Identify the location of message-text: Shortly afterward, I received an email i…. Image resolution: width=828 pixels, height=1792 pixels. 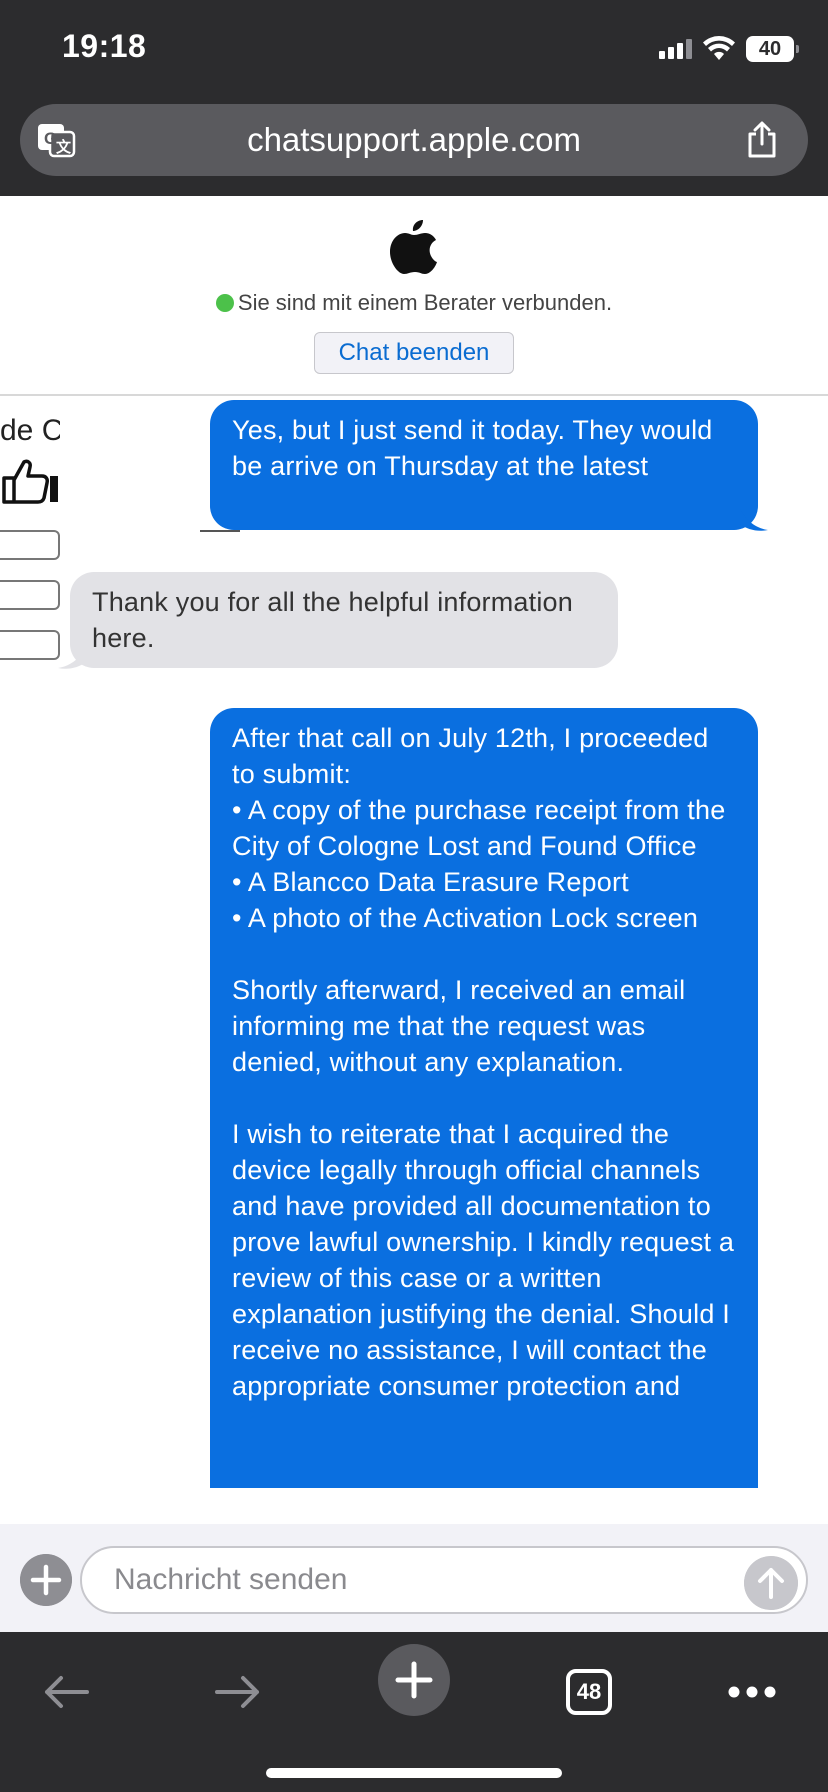
(459, 1026).